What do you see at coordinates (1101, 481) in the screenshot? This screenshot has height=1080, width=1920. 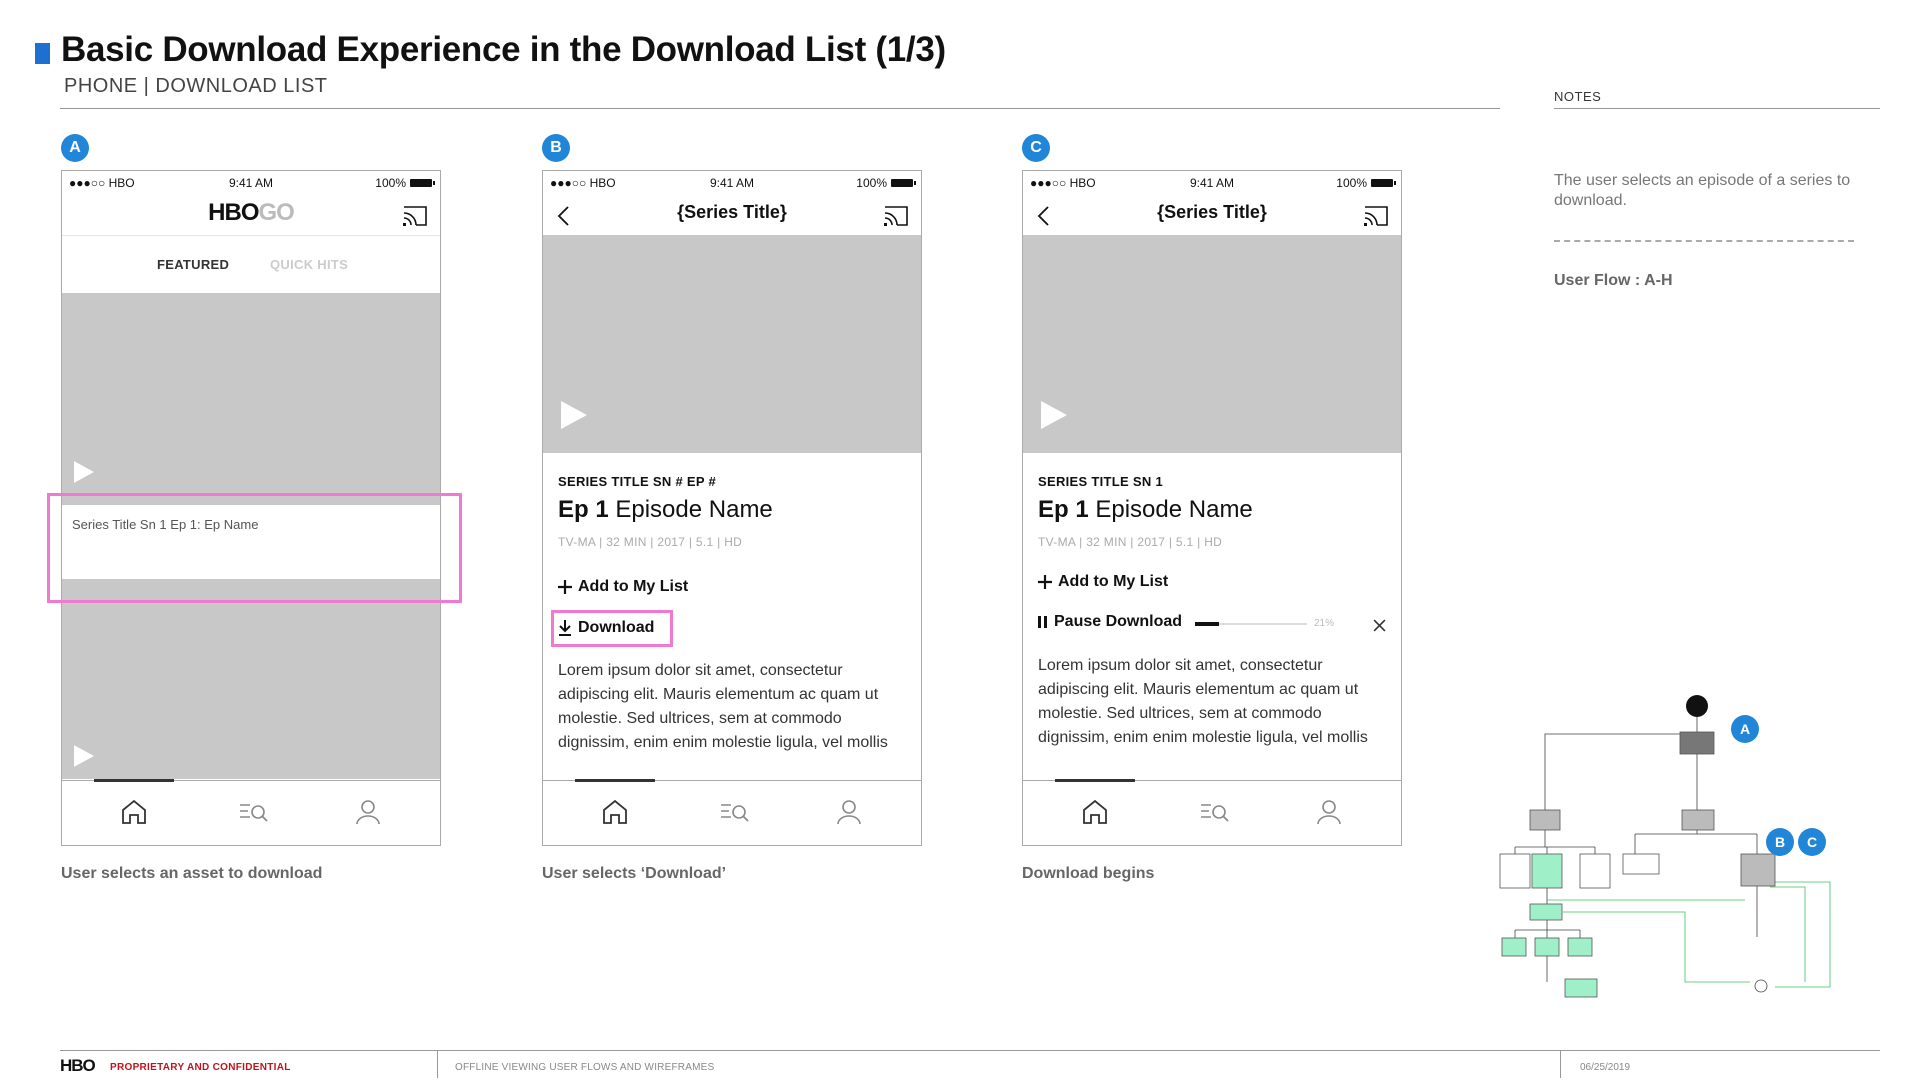 I see `series-episode-line: SERIES TITLE SN 1` at bounding box center [1101, 481].